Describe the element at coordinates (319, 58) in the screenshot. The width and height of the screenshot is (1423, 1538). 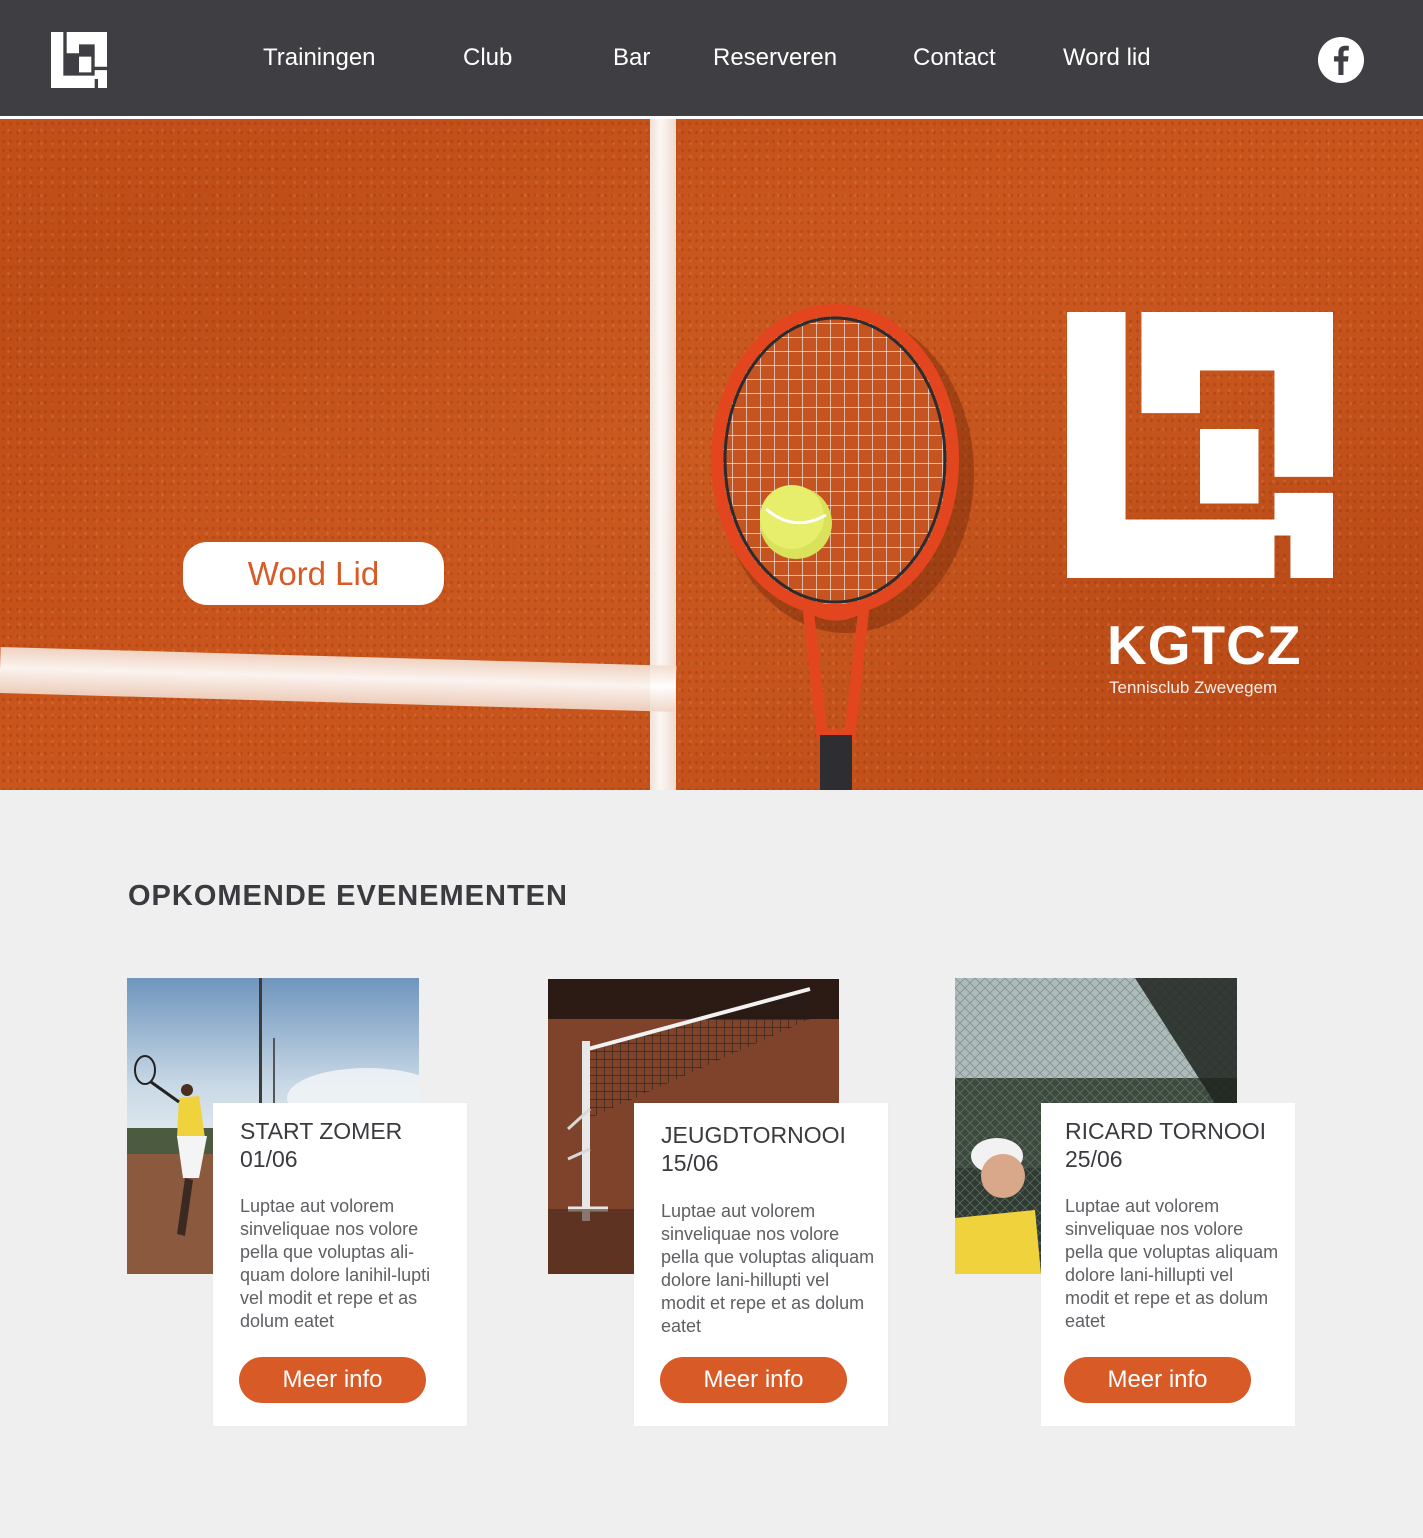
I see `nav-trainingen: Trainingen` at that location.